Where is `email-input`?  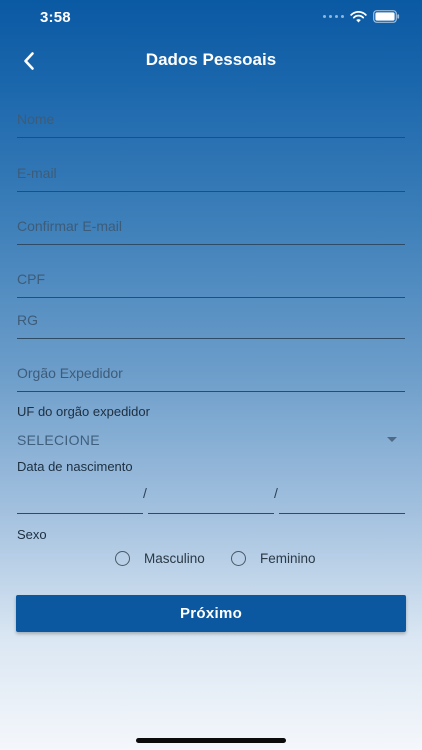 email-input is located at coordinates (211, 172).